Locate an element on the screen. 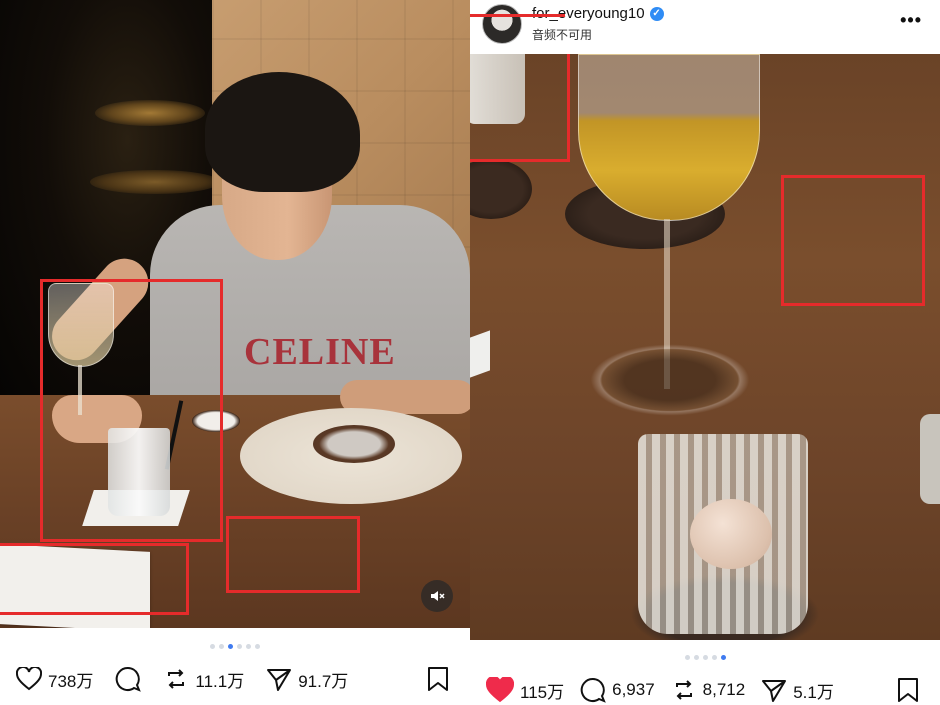 Image resolution: width=940 pixels, height=705 pixels. mute-icon is located at coordinates (438, 596).